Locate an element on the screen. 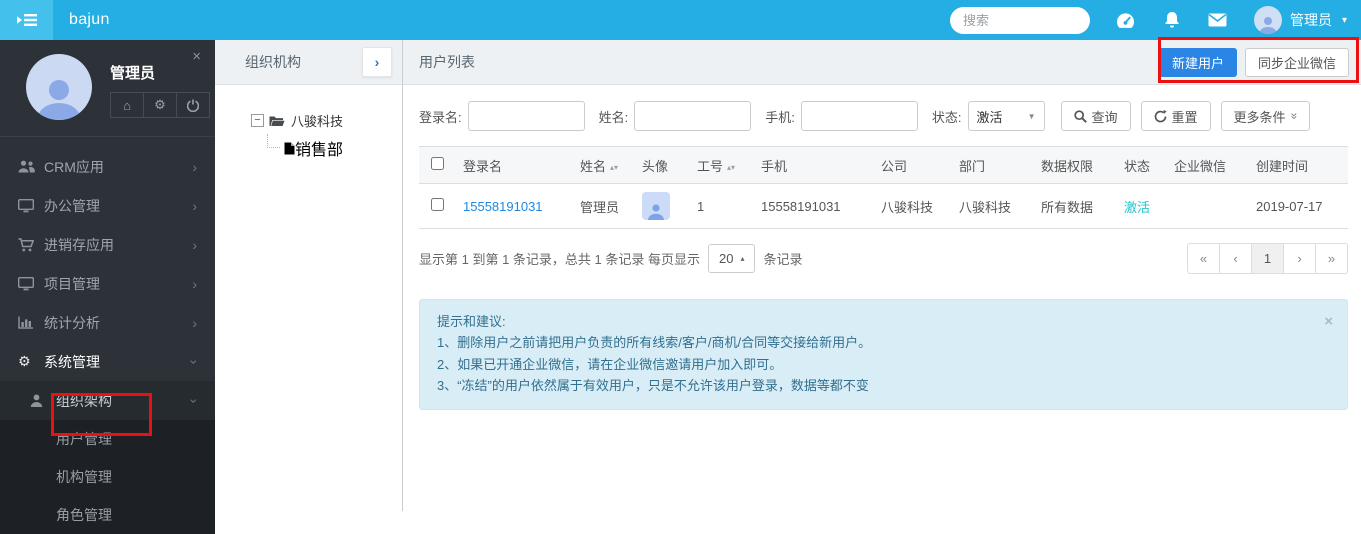 The height and width of the screenshot is (534, 1361). main-header: 用户列表 新建用户 同步企业微信 is located at coordinates (882, 62).